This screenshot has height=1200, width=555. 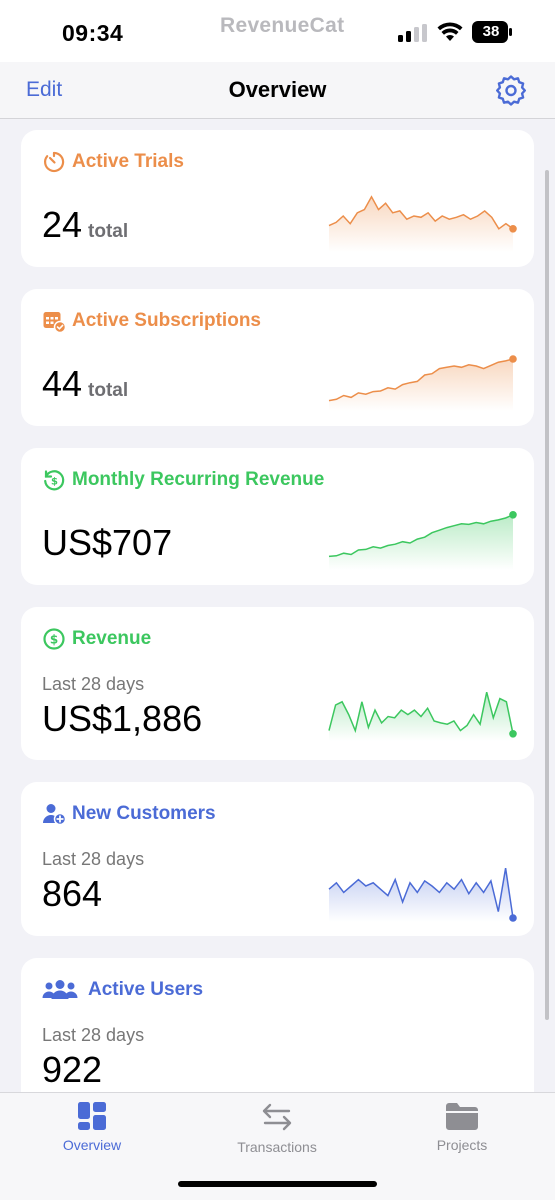 What do you see at coordinates (72, 893) in the screenshot?
I see `card-value: 864` at bounding box center [72, 893].